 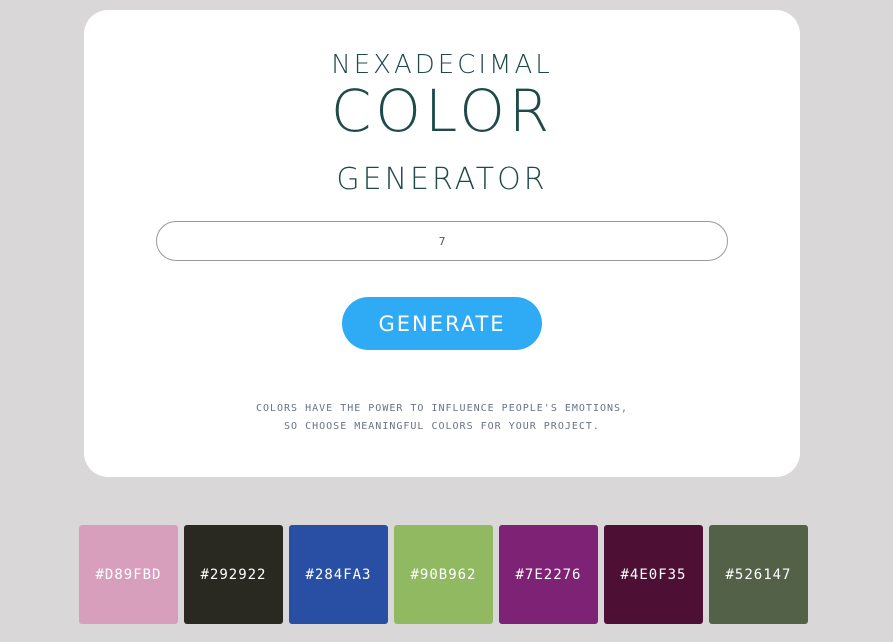 What do you see at coordinates (442, 179) in the screenshot?
I see `title-bottom: GENERATOR` at bounding box center [442, 179].